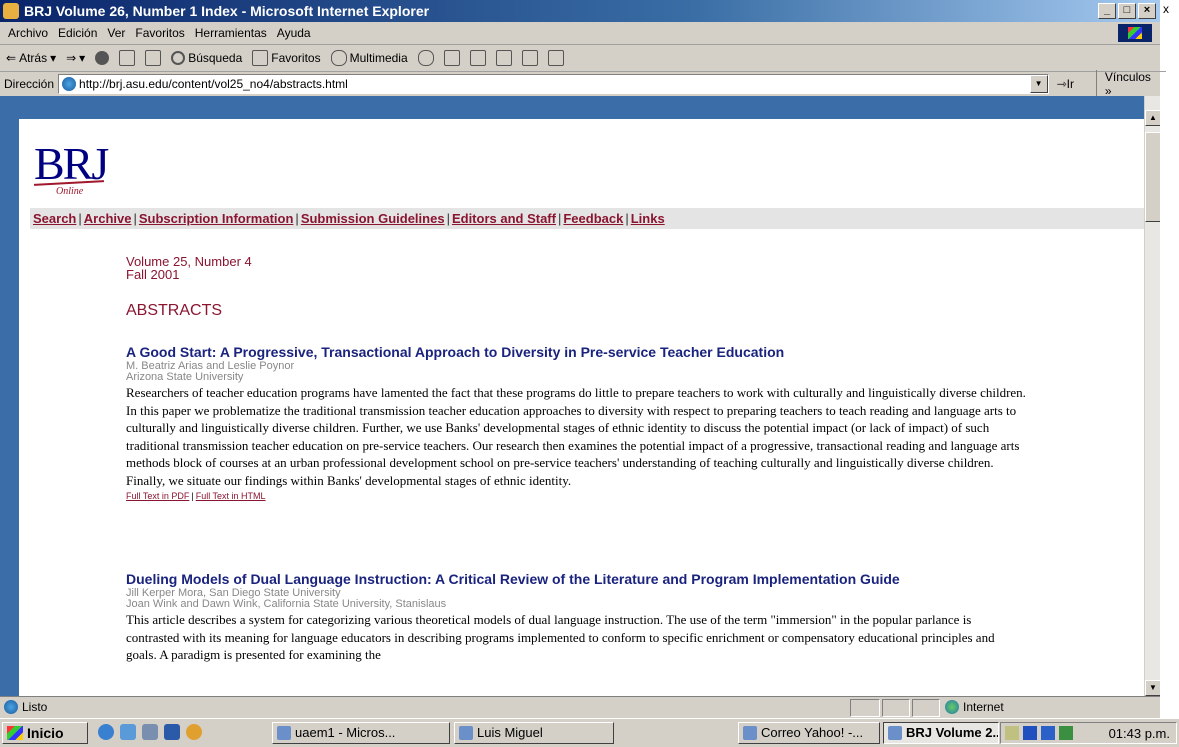  What do you see at coordinates (189, 268) in the screenshot?
I see `issue-info: Volume 25, Number 4 Fall 2001` at bounding box center [189, 268].